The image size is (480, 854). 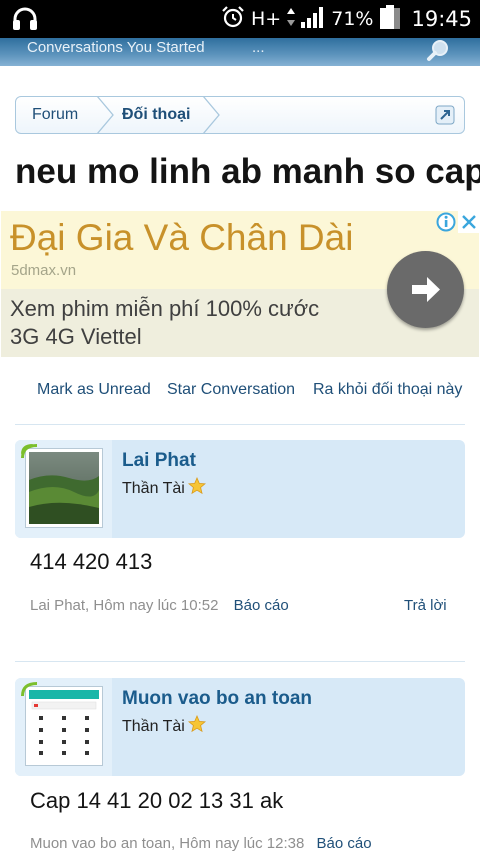 What do you see at coordinates (390, 19) in the screenshot?
I see `battery-icon` at bounding box center [390, 19].